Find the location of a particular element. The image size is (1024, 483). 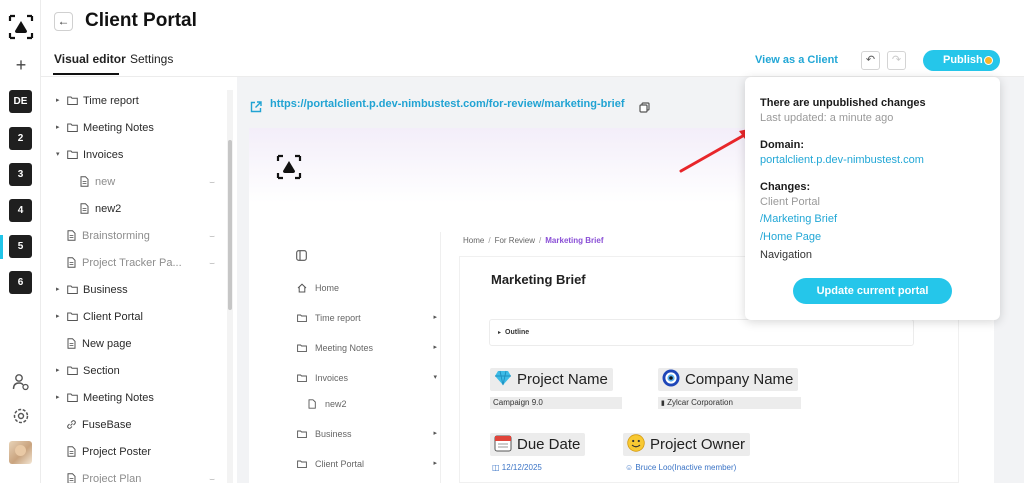

portal-nav-item: Client Portal ▸ is located at coordinates (367, 464).